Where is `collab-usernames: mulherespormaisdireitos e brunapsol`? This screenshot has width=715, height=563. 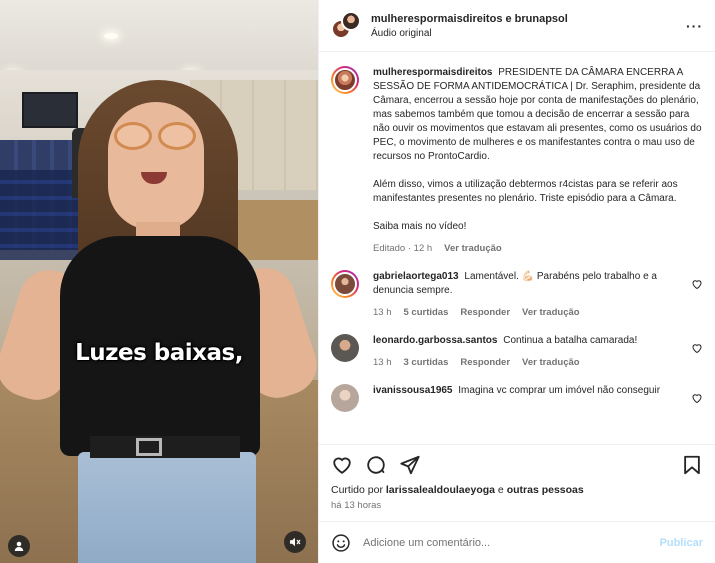
collab-usernames: mulherespormaisdireitos e brunapsol is located at coordinates (528, 19).